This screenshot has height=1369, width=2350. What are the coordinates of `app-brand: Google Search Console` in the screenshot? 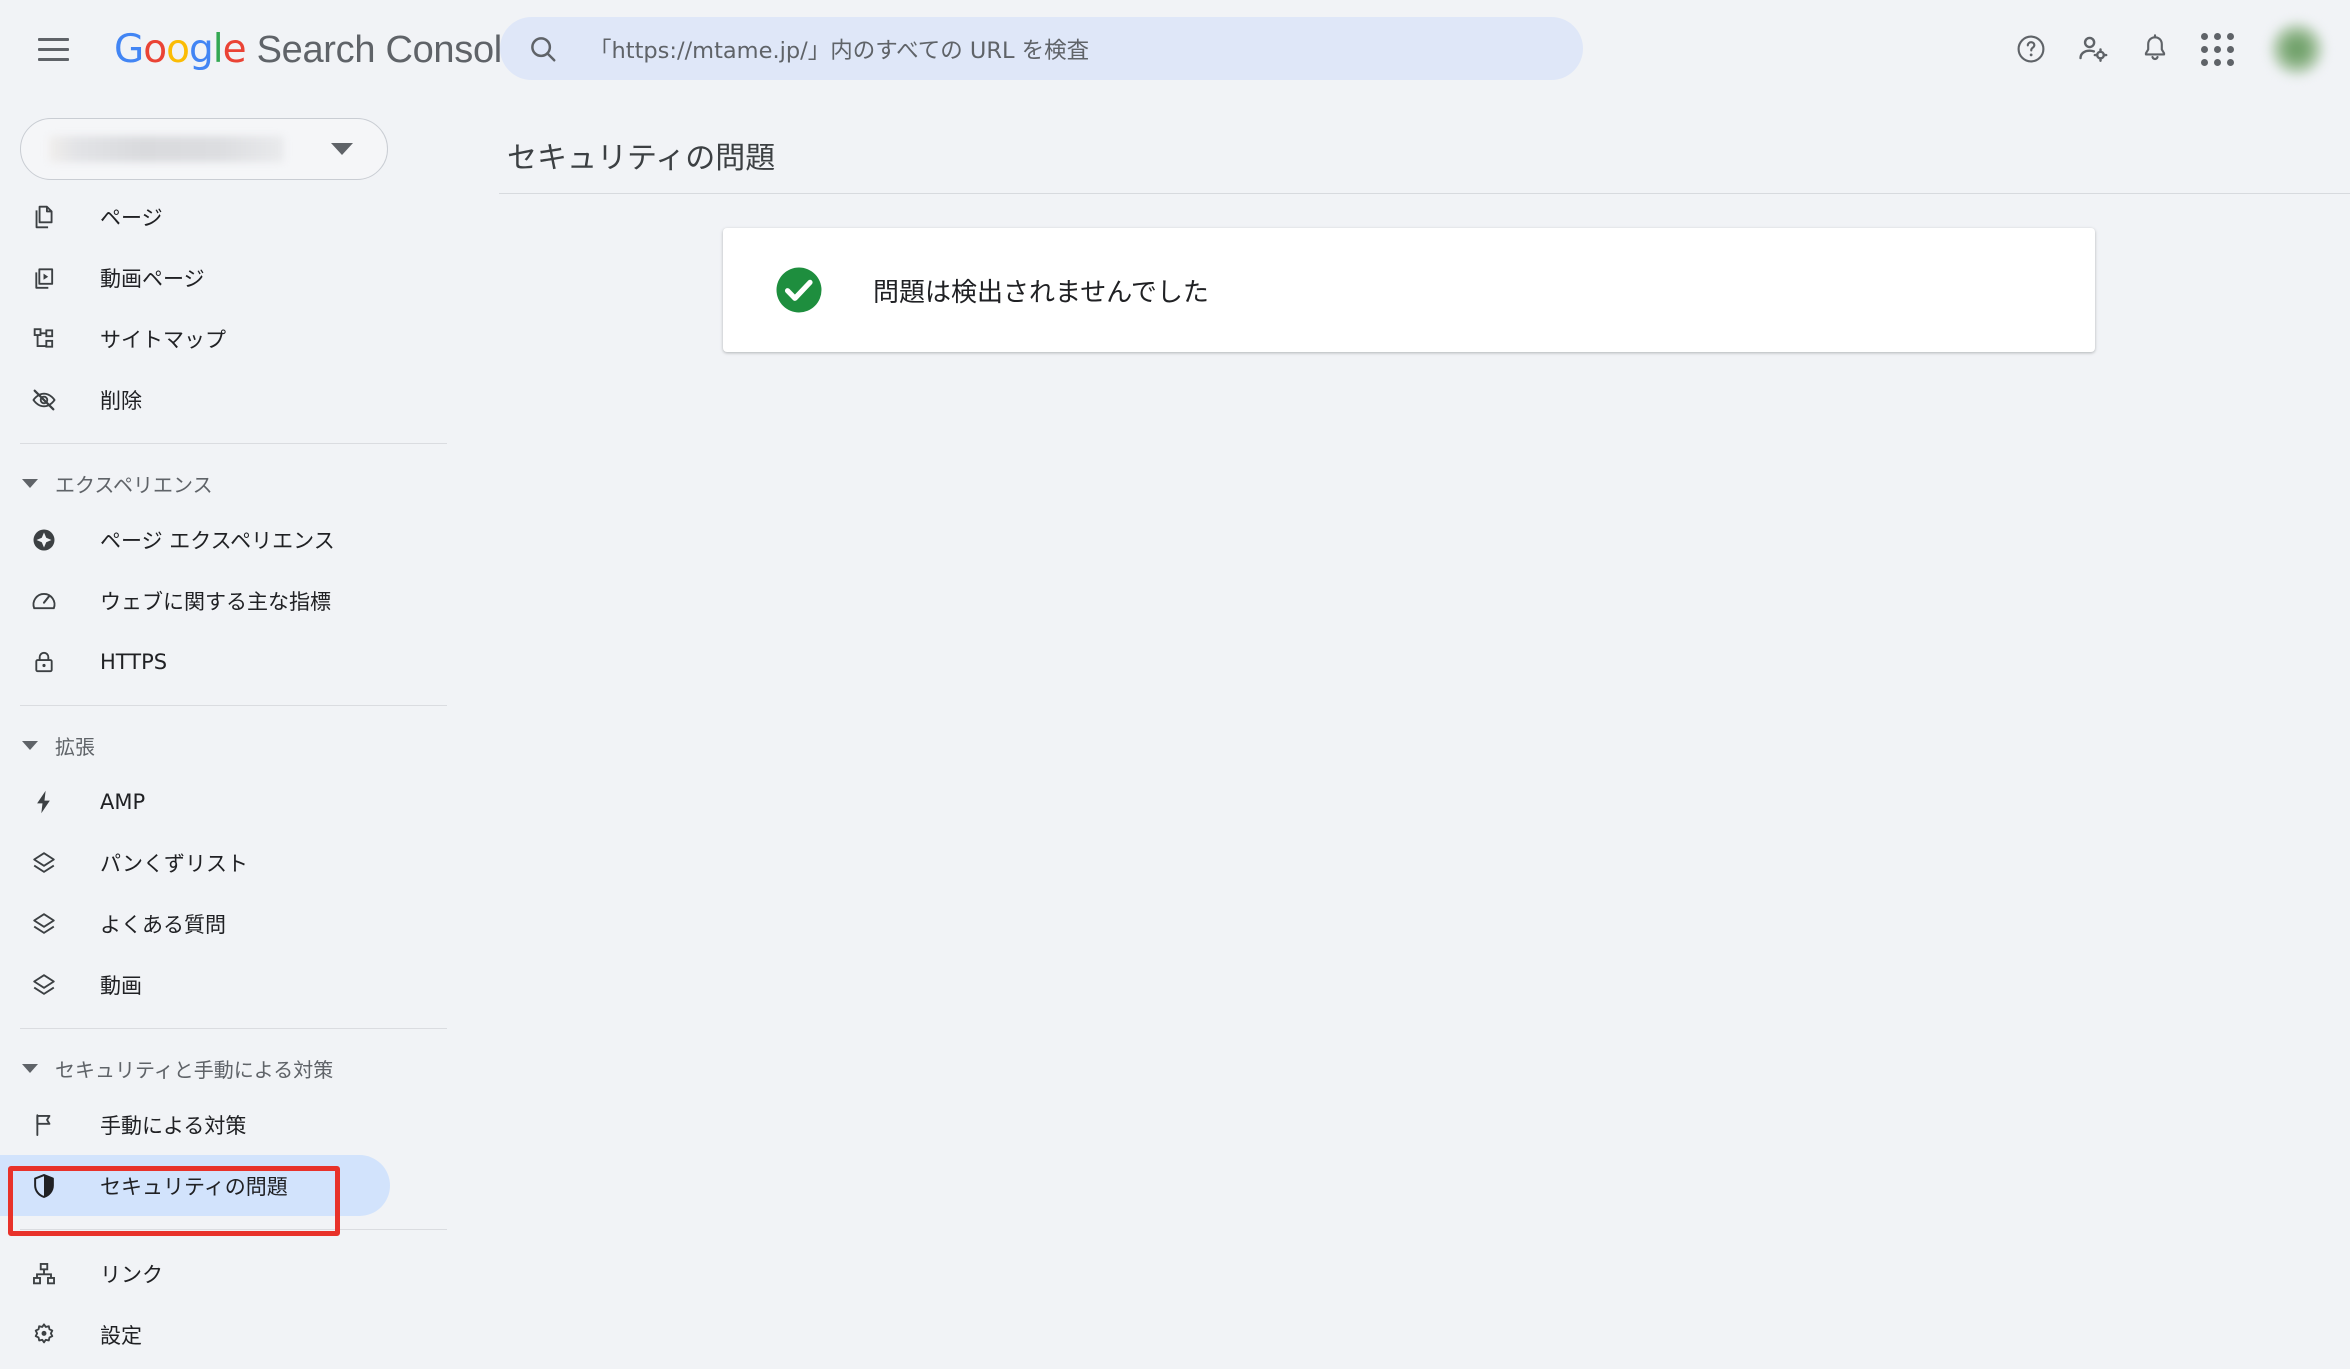 It's located at (318, 49).